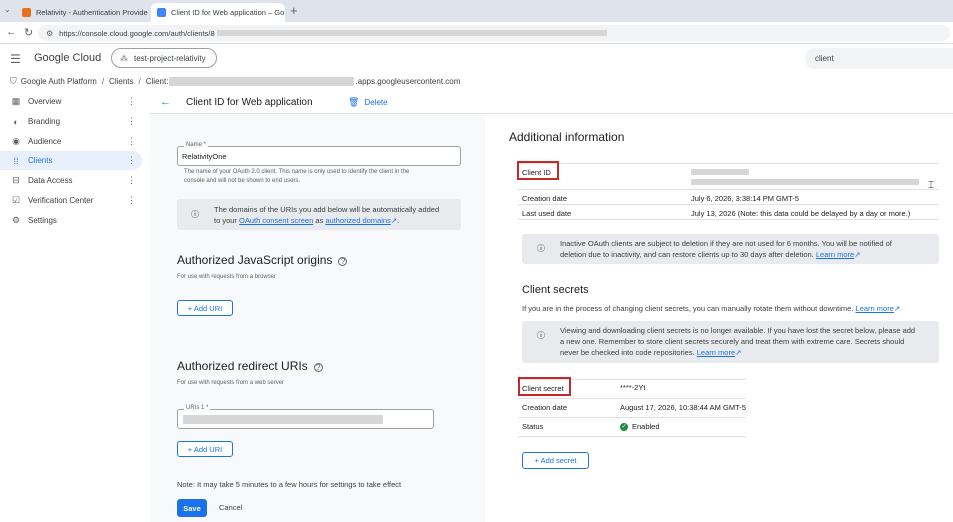 This screenshot has height=522, width=953. What do you see at coordinates (71, 200) in the screenshot?
I see `sidebar-item-verification-center: ☑ Verification Center ⋮` at bounding box center [71, 200].